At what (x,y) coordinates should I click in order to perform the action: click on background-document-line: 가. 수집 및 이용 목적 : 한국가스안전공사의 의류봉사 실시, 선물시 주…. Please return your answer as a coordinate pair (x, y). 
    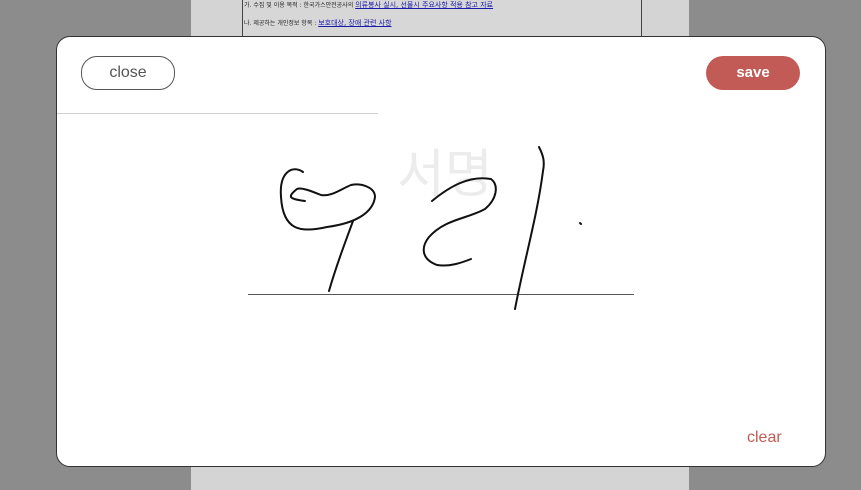
    Looking at the image, I should click on (368, 5).